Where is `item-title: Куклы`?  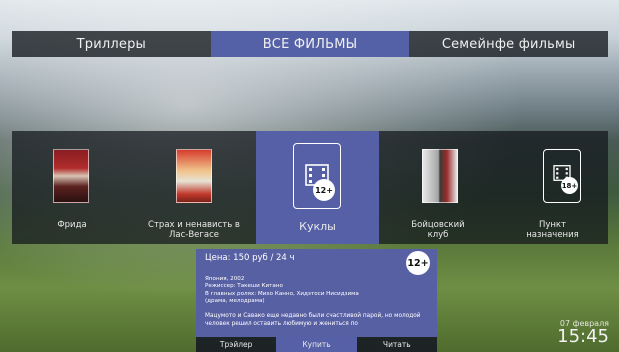
item-title: Куклы is located at coordinates (317, 226).